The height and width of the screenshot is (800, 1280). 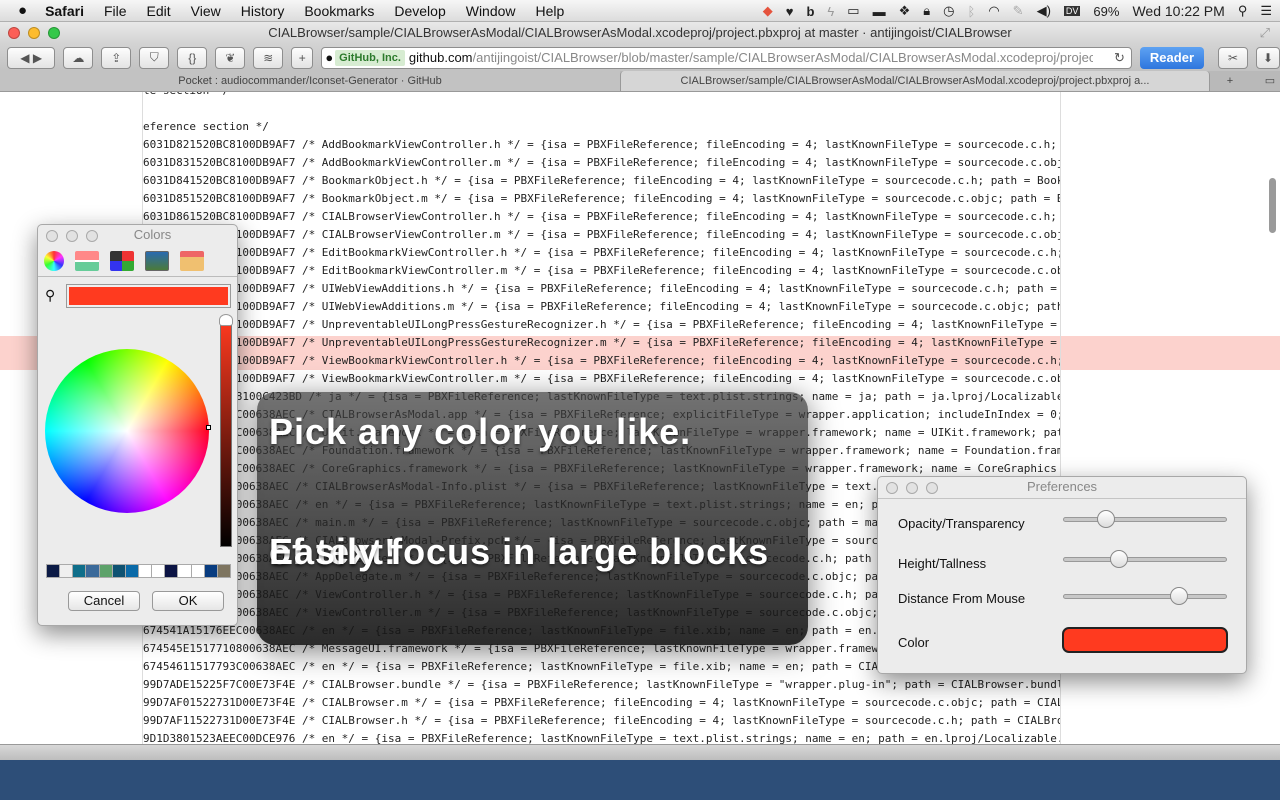 What do you see at coordinates (1265, 33) in the screenshot?
I see `fullscreen-icon: ⤢` at bounding box center [1265, 33].